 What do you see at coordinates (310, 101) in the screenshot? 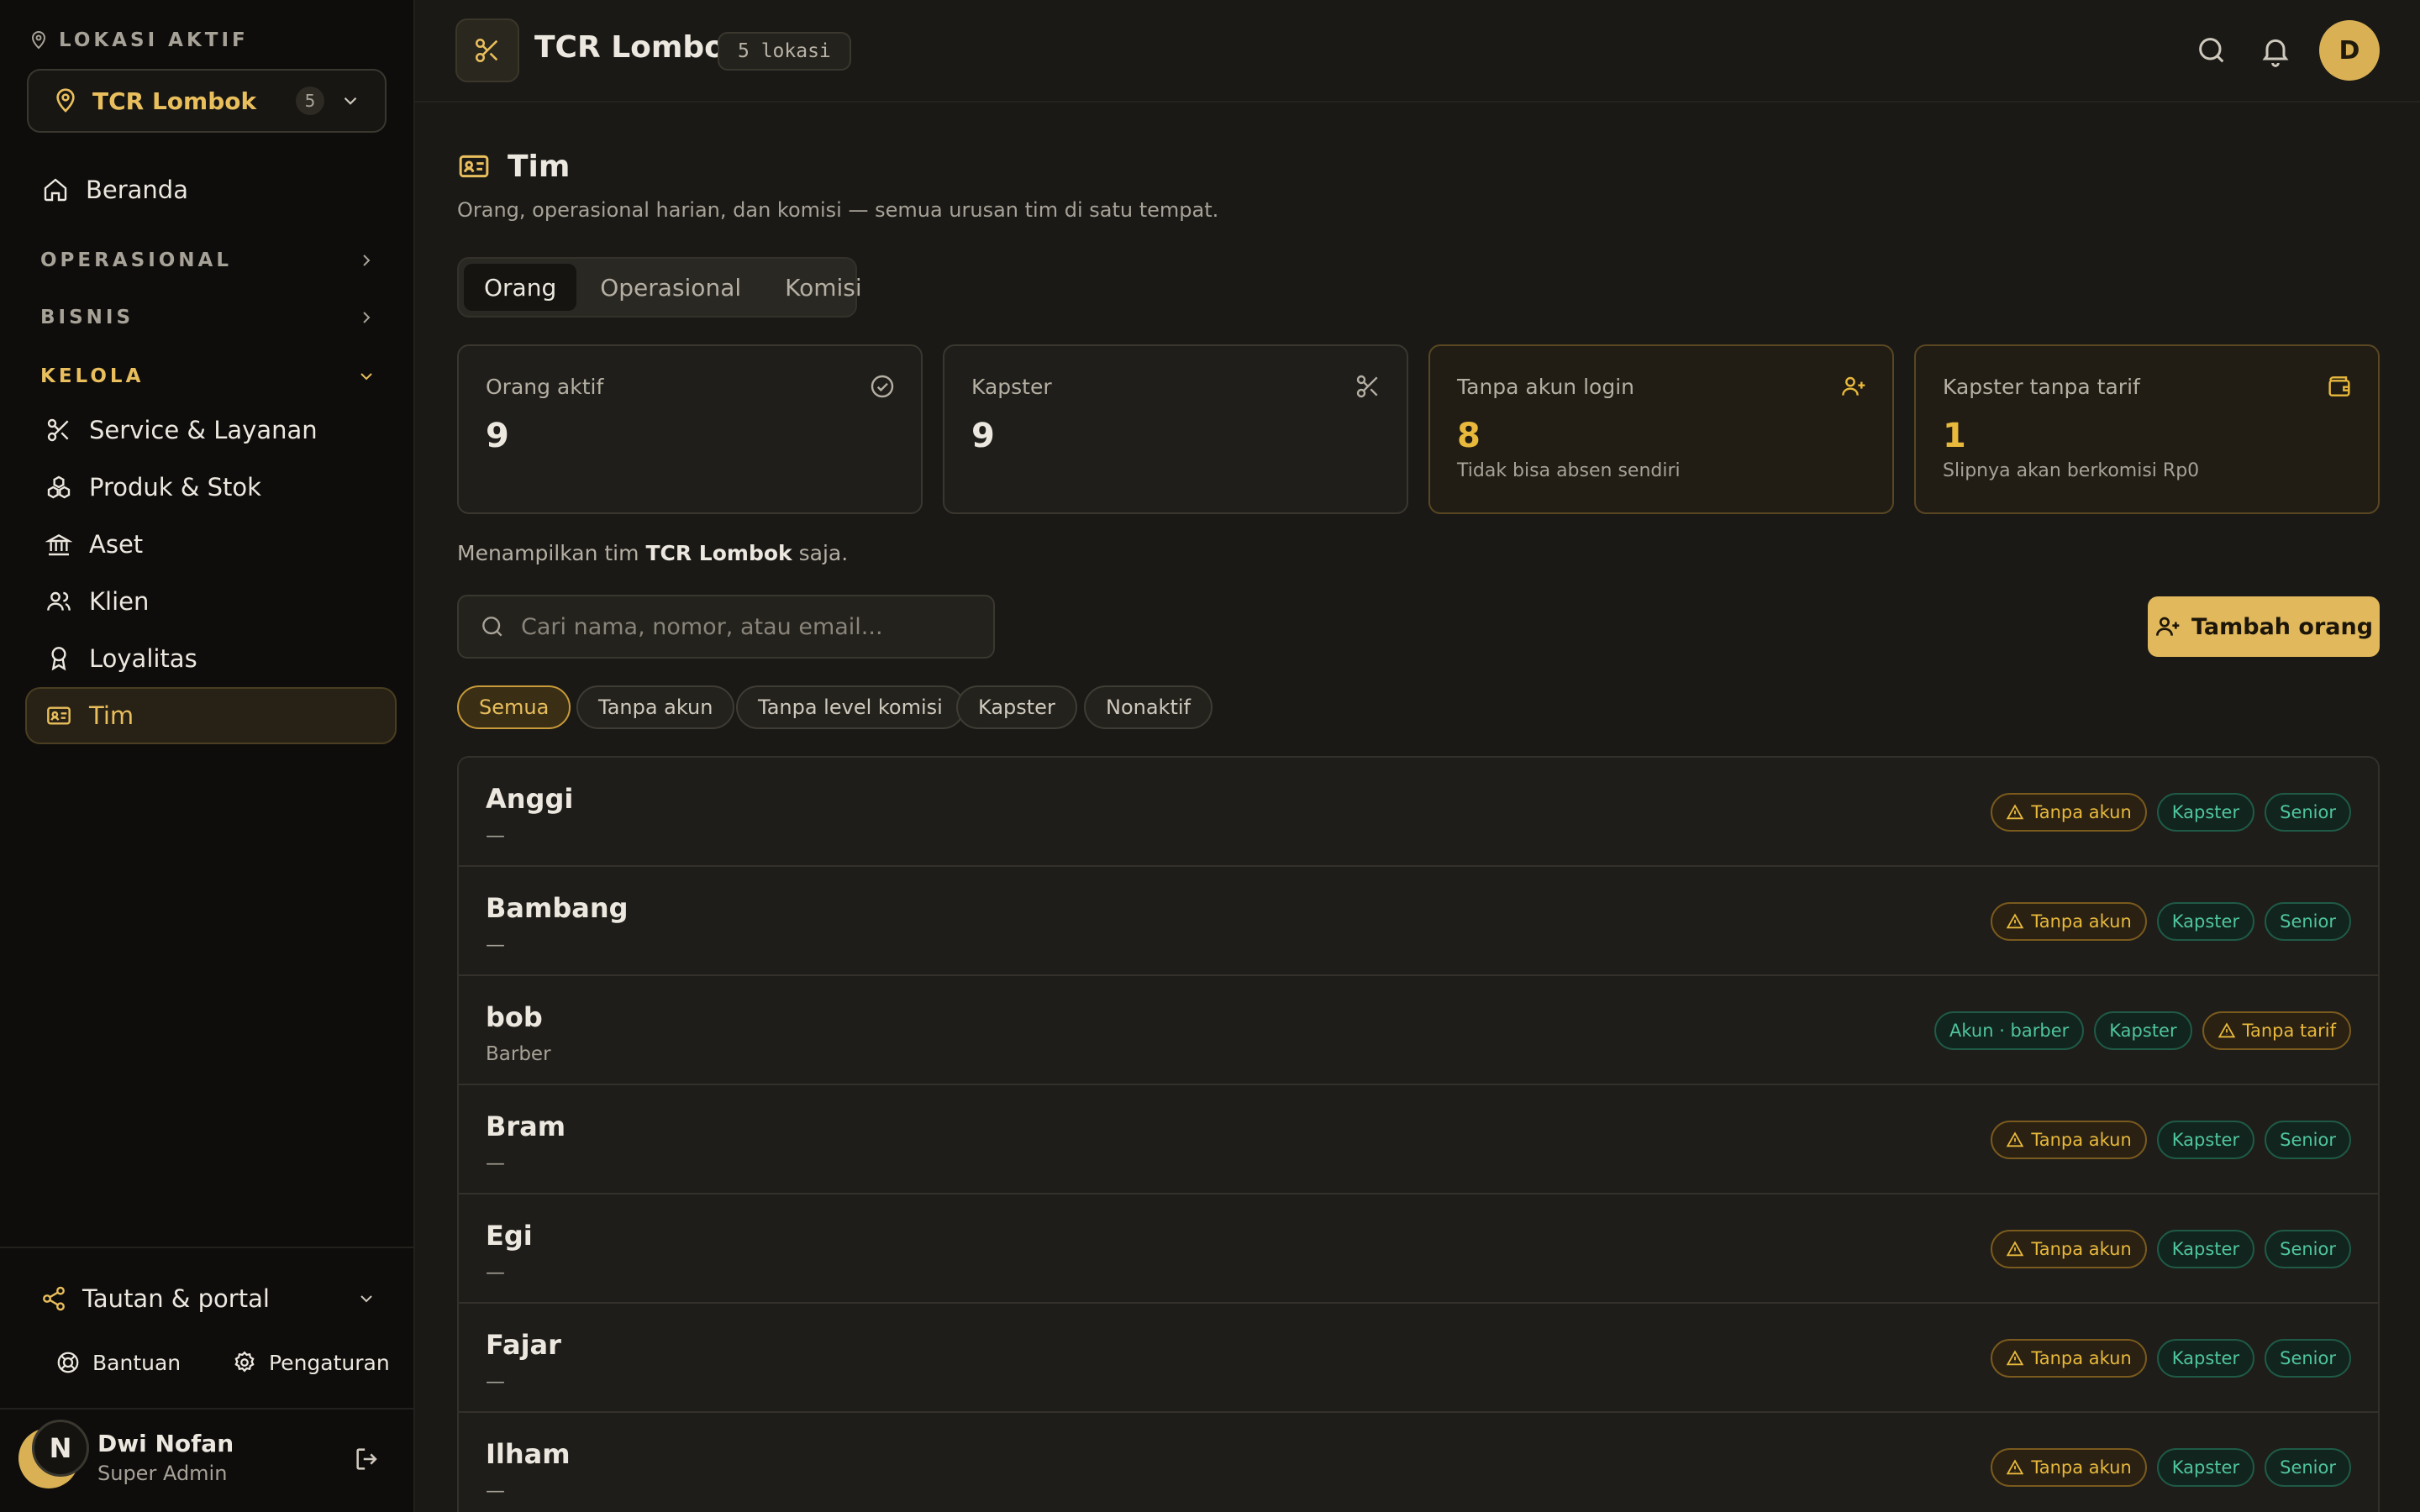
I see `location-count-badge: 5` at bounding box center [310, 101].